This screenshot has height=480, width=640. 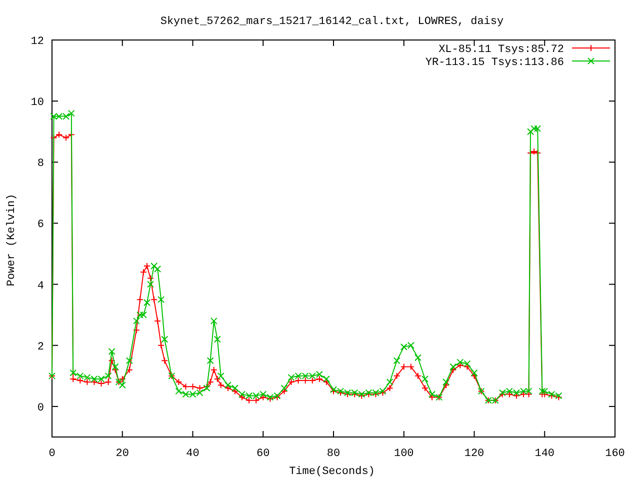 I want to click on tick-label: 140, so click(x=544, y=454).